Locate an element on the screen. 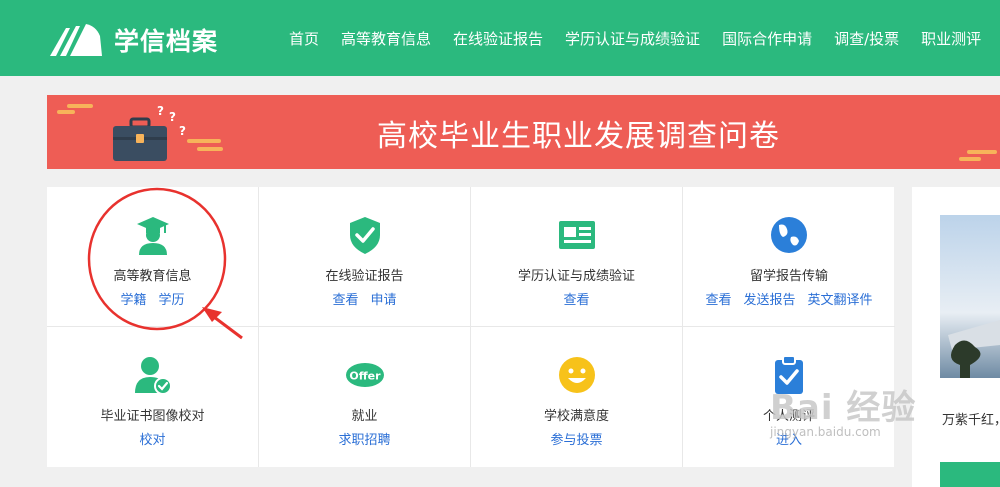 This screenshot has width=1000, height=487. card-links: 参与投票 is located at coordinates (576, 438).